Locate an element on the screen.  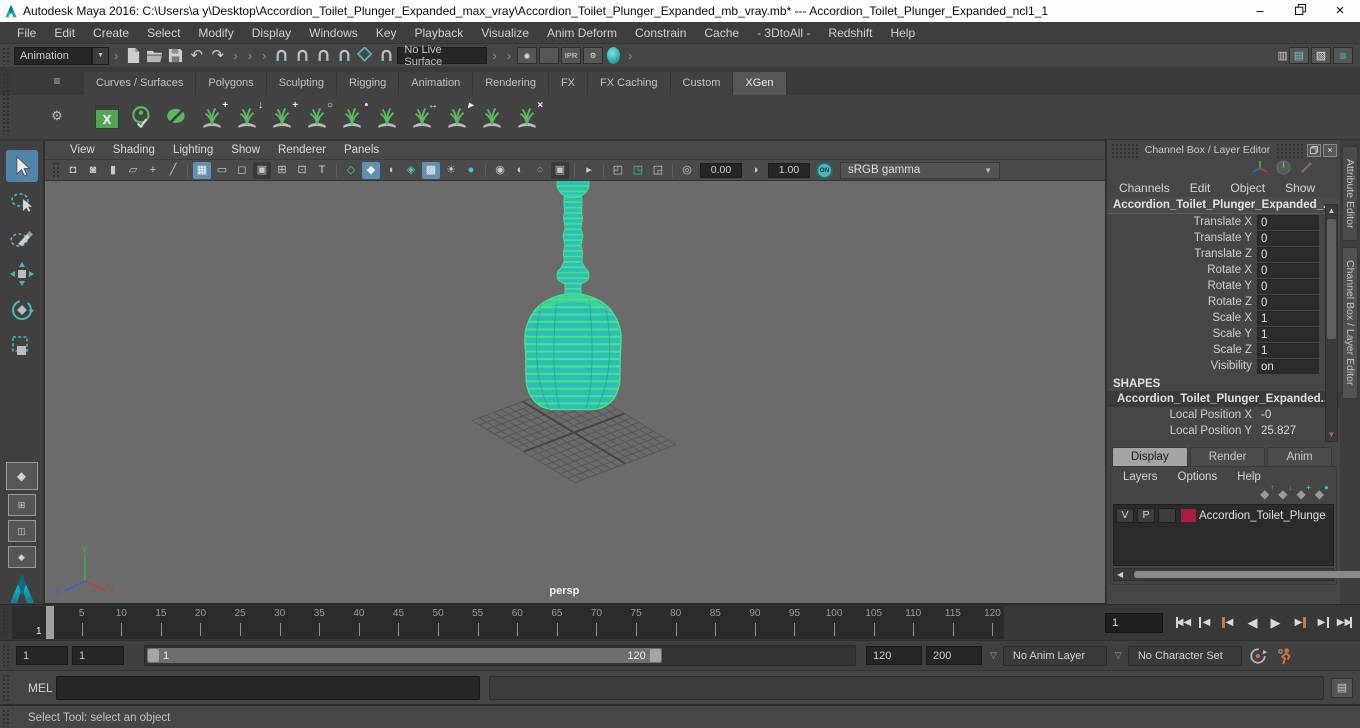
color-management-toggle: ON is located at coordinates (824, 170).